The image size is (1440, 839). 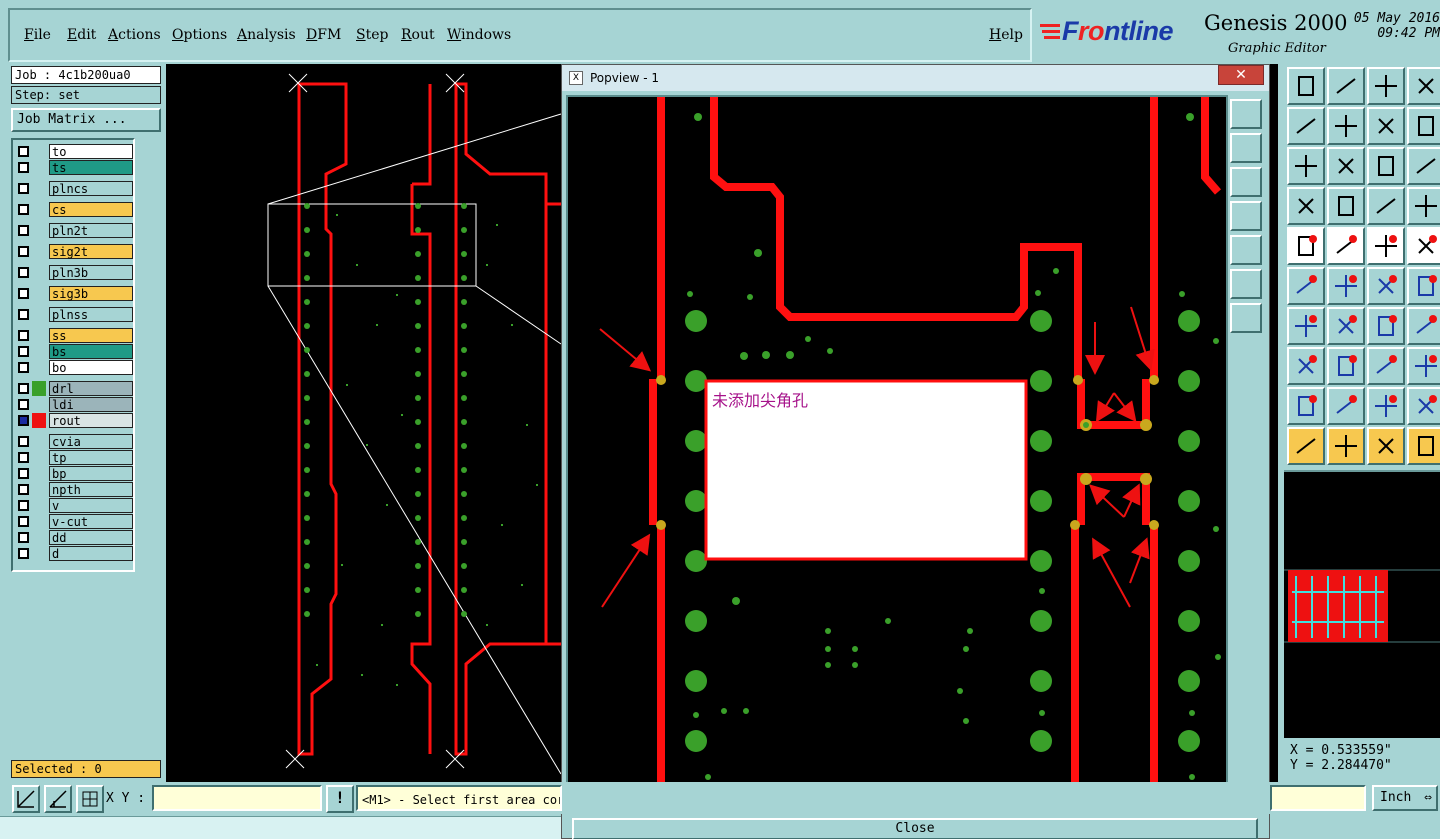 I want to click on unit-select: Inch ⇔, so click(x=1405, y=798).